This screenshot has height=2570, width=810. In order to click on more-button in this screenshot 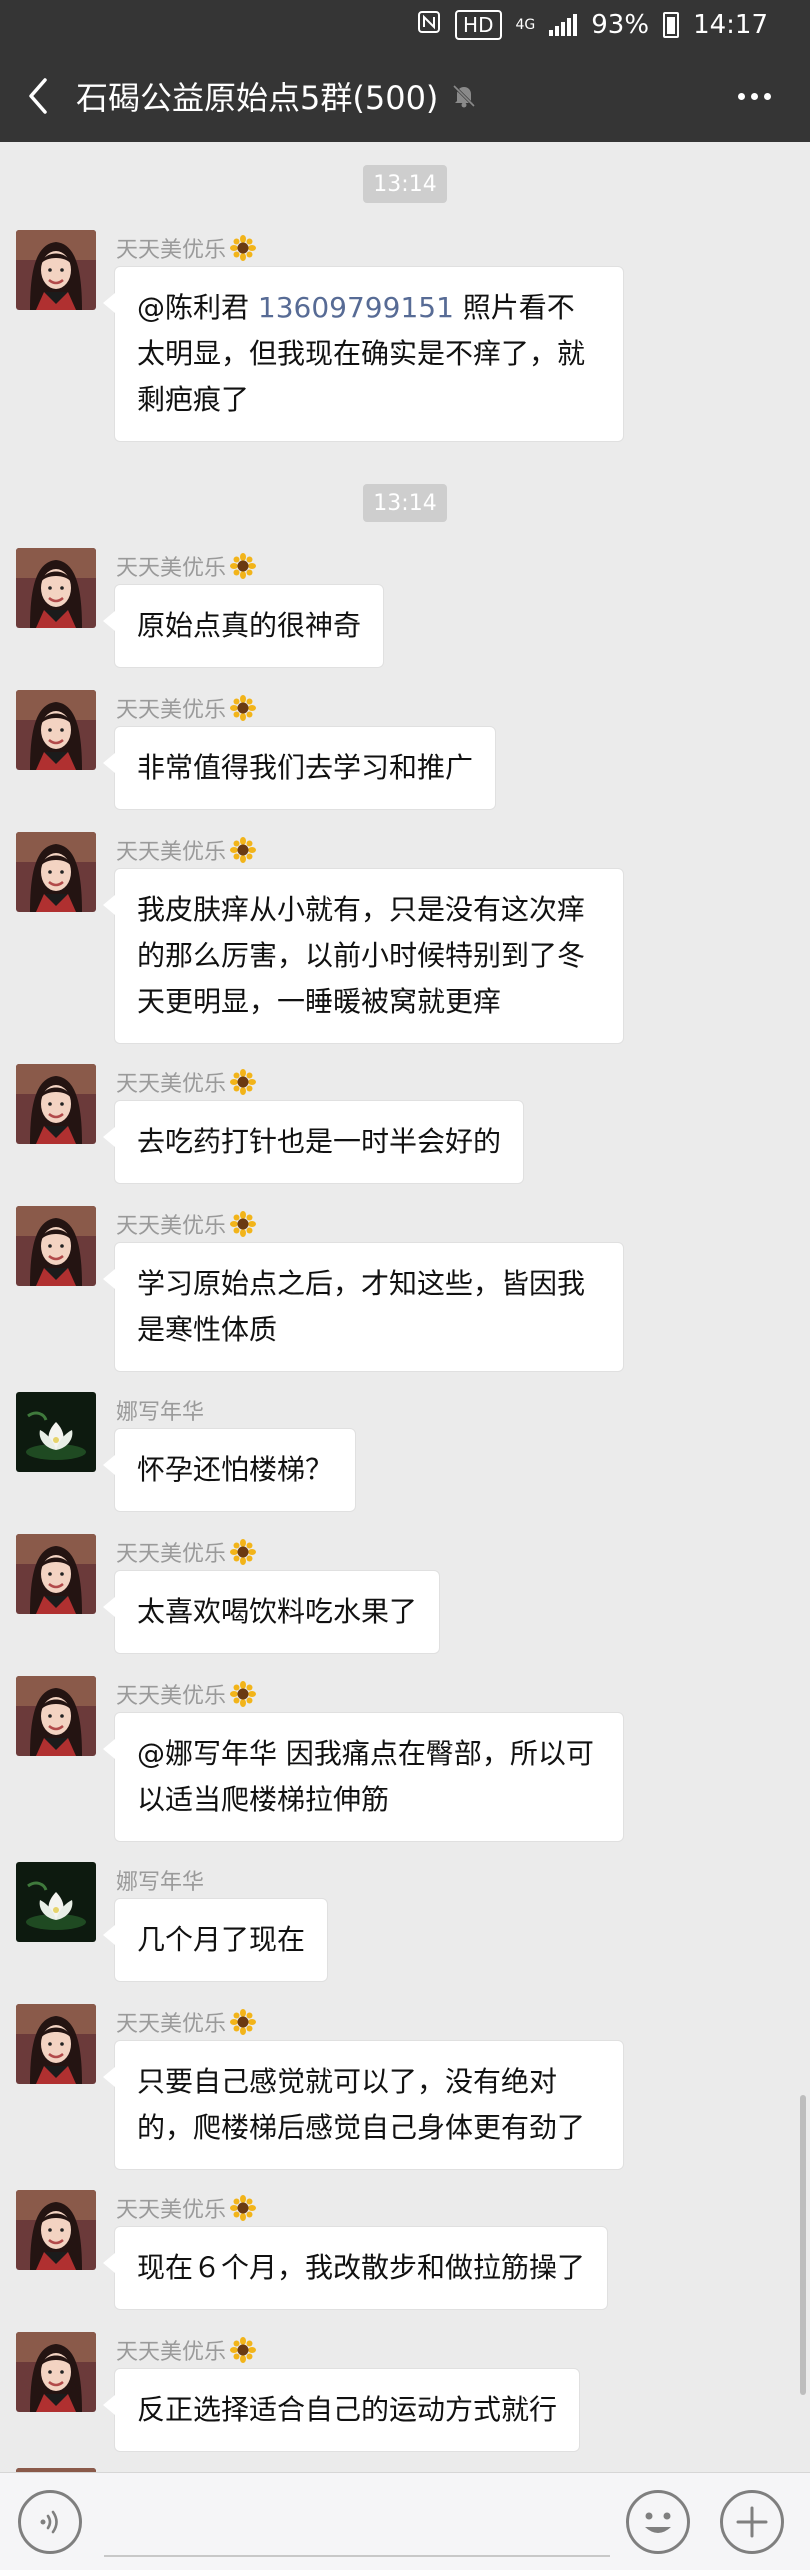, I will do `click(754, 96)`.